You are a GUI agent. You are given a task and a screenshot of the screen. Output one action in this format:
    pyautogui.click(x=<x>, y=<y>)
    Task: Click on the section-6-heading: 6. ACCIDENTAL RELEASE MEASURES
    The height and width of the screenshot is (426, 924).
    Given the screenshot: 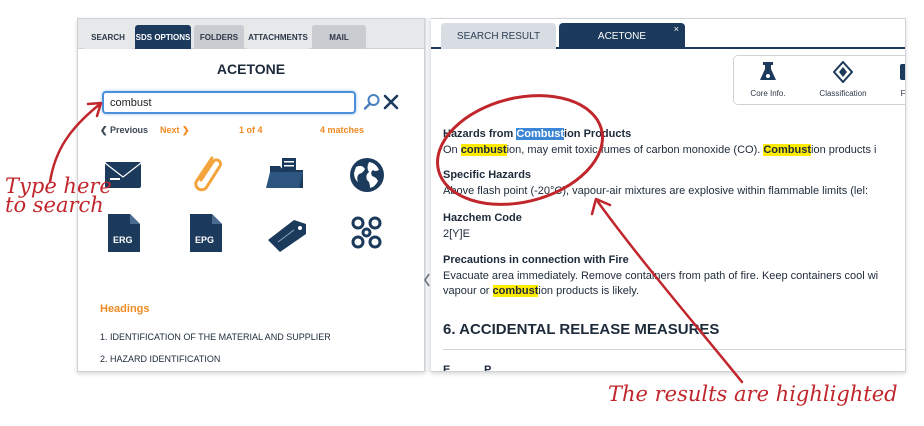 What is the action you would take?
    pyautogui.click(x=581, y=329)
    